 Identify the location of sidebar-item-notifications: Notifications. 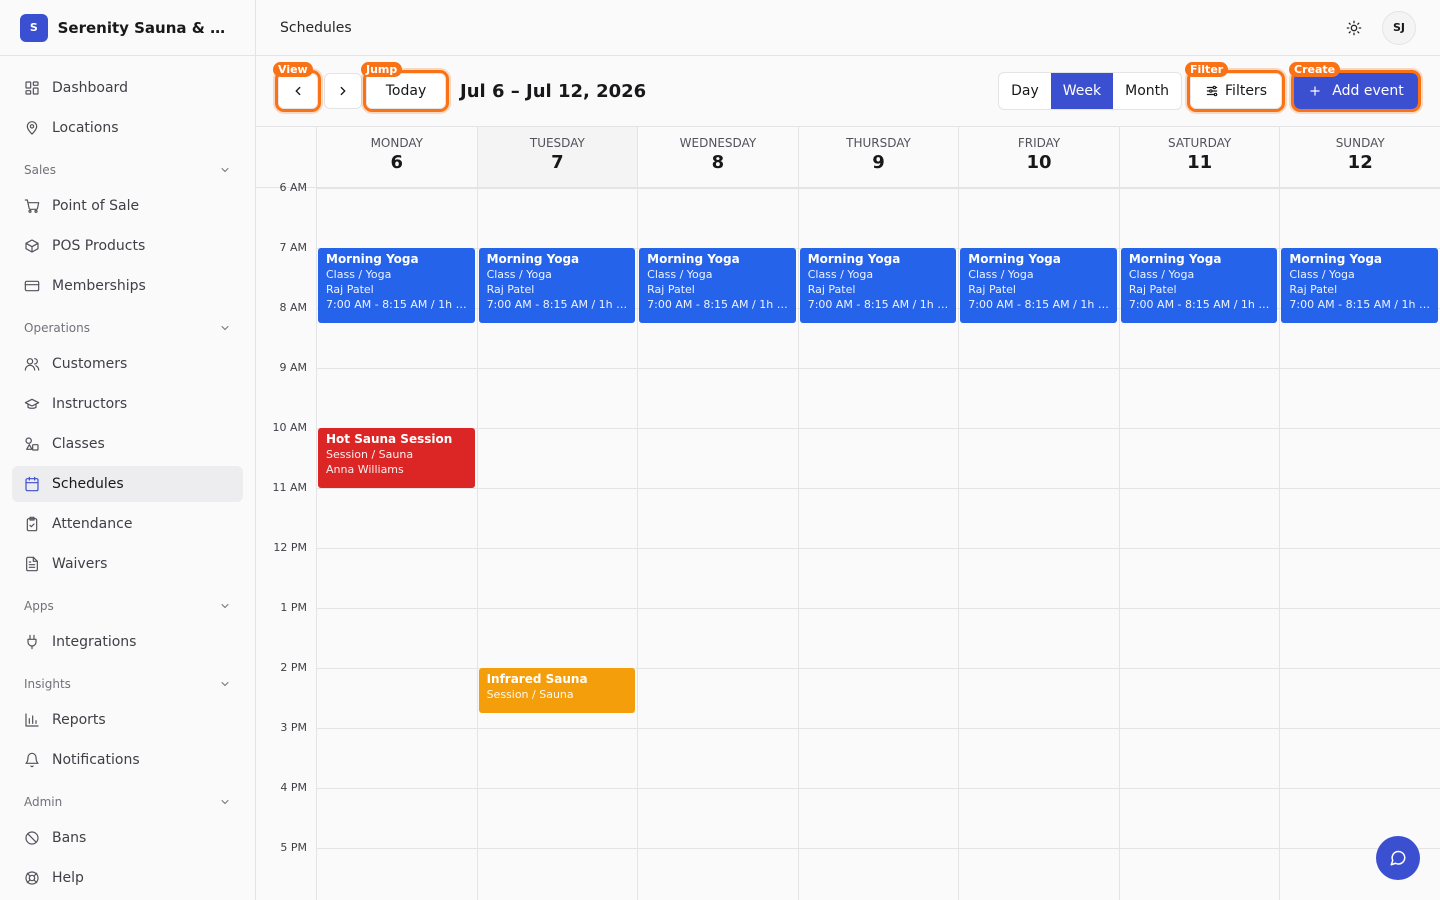
(127, 760).